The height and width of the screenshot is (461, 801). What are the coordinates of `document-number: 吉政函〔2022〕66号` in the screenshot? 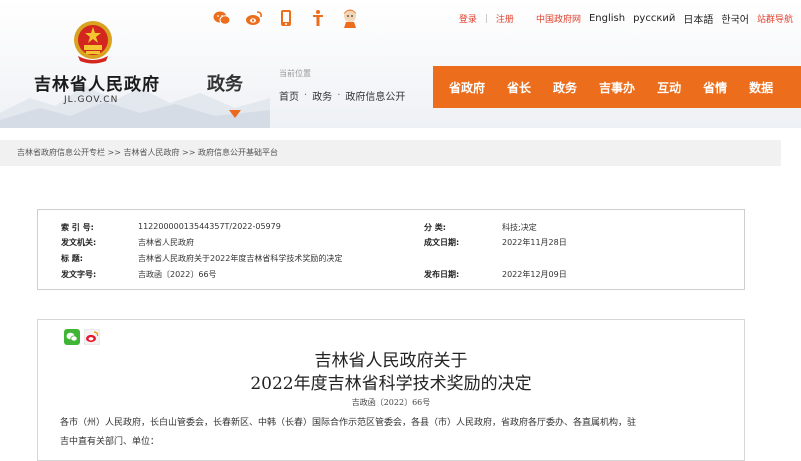 It's located at (391, 402).